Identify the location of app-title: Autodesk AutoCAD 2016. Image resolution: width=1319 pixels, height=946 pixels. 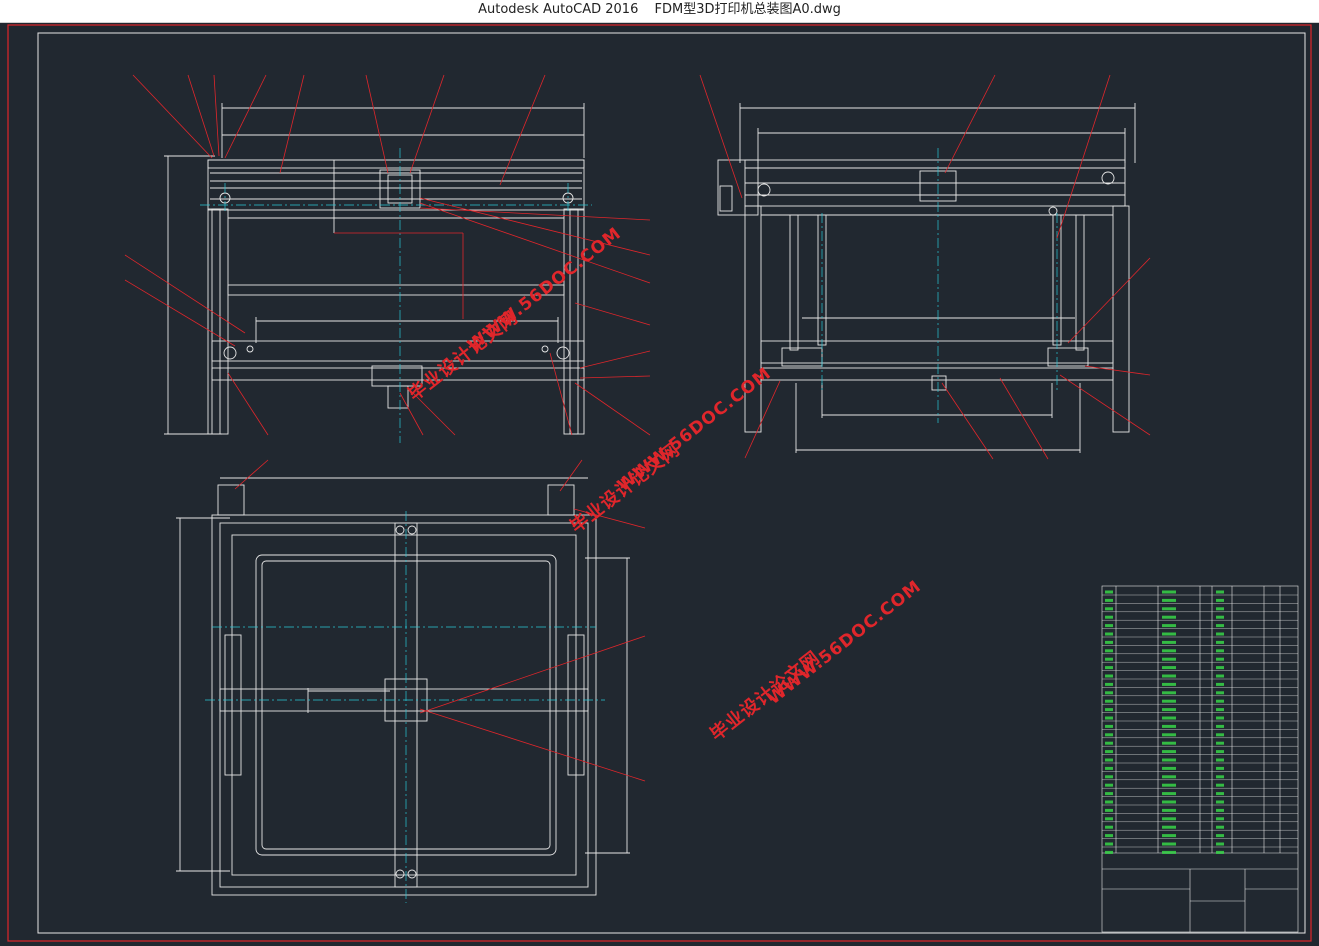
(558, 9).